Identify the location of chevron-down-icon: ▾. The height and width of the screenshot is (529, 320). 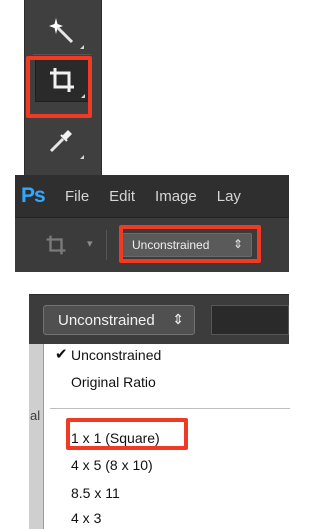
(90, 243).